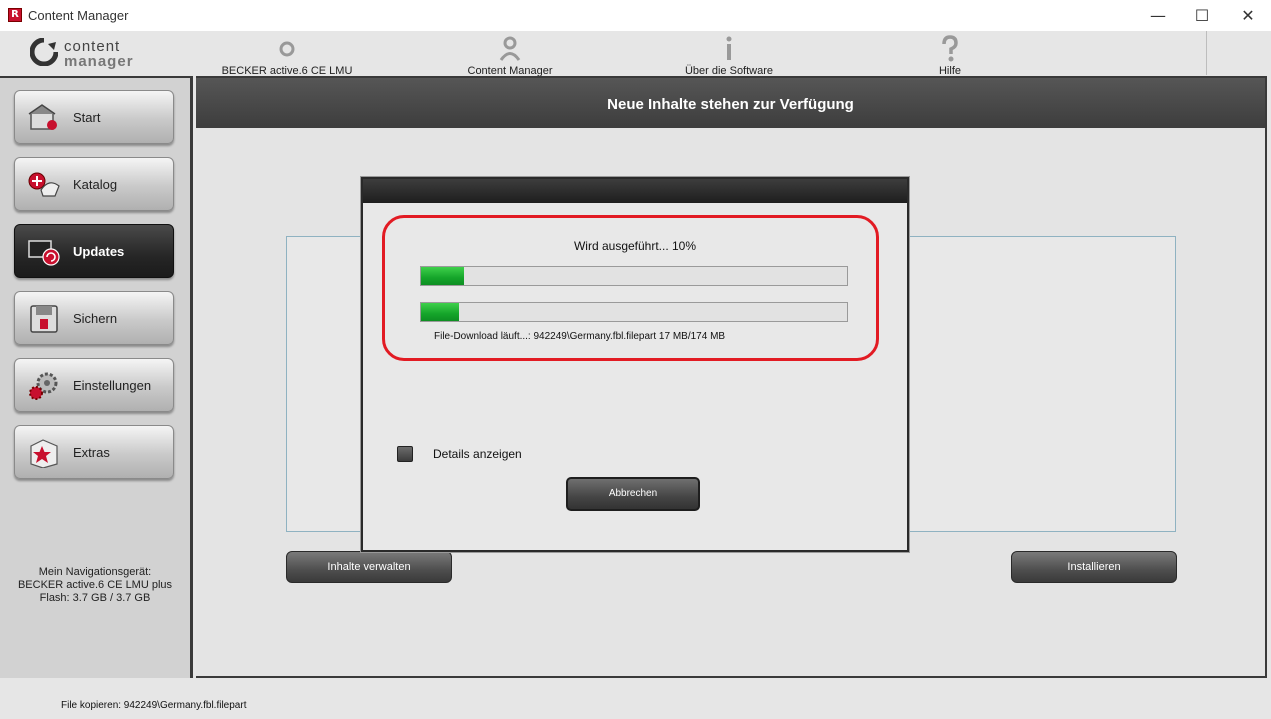 The image size is (1271, 719). I want to click on sidebar-item-katalog: Katalog, so click(94, 184).